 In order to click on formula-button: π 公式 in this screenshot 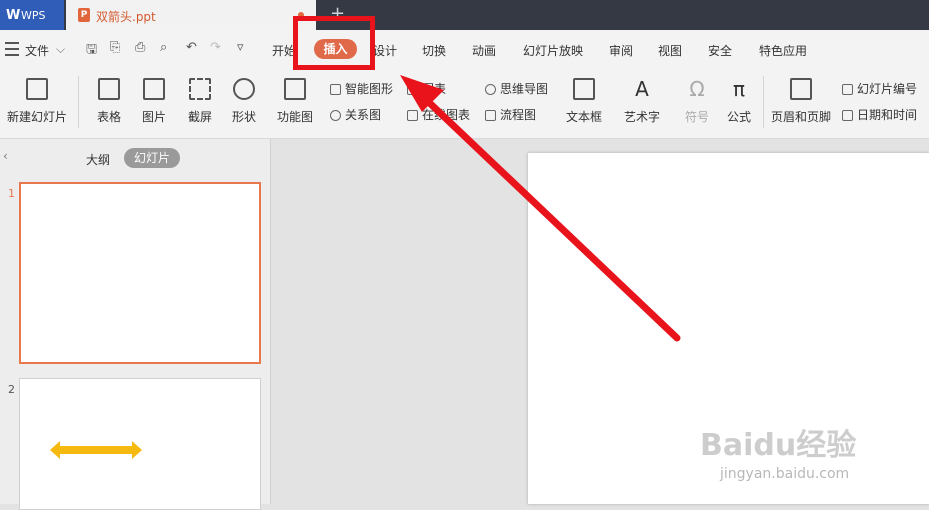, I will do `click(739, 101)`.